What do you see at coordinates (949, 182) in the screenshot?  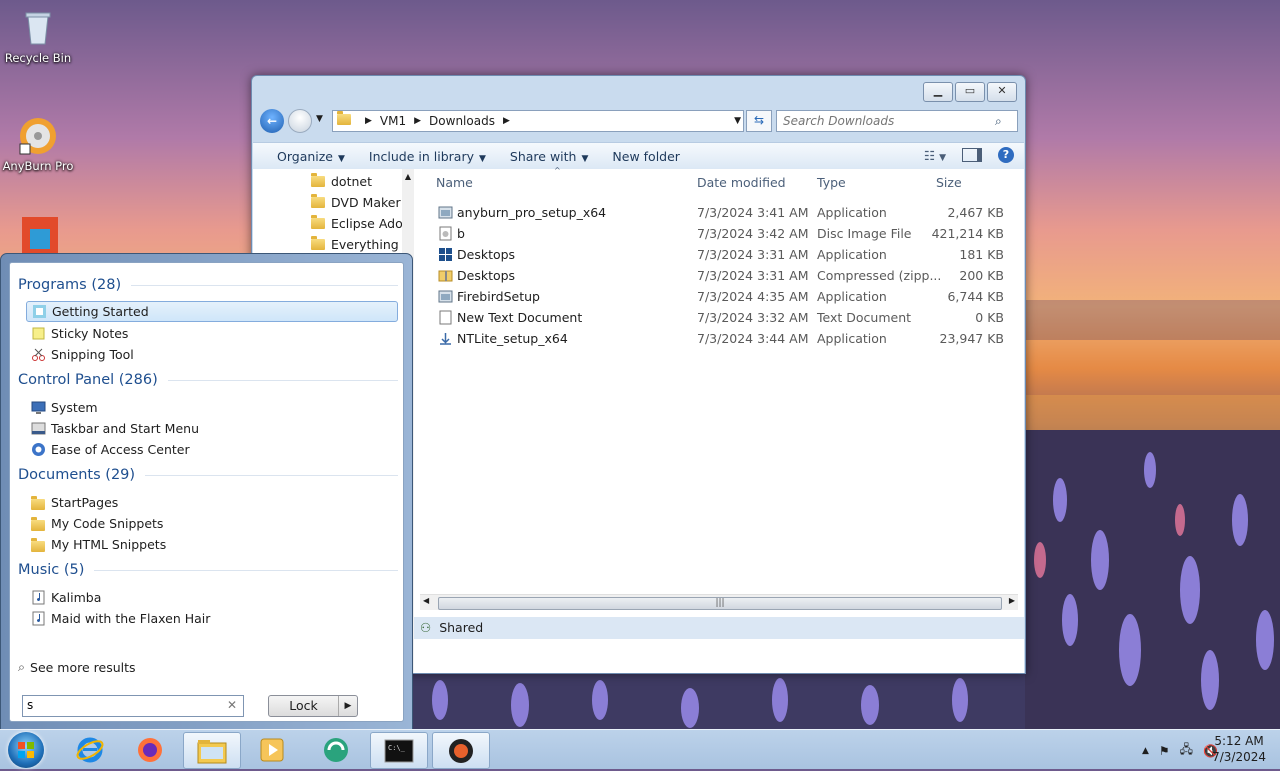 I see `column-size: Size` at bounding box center [949, 182].